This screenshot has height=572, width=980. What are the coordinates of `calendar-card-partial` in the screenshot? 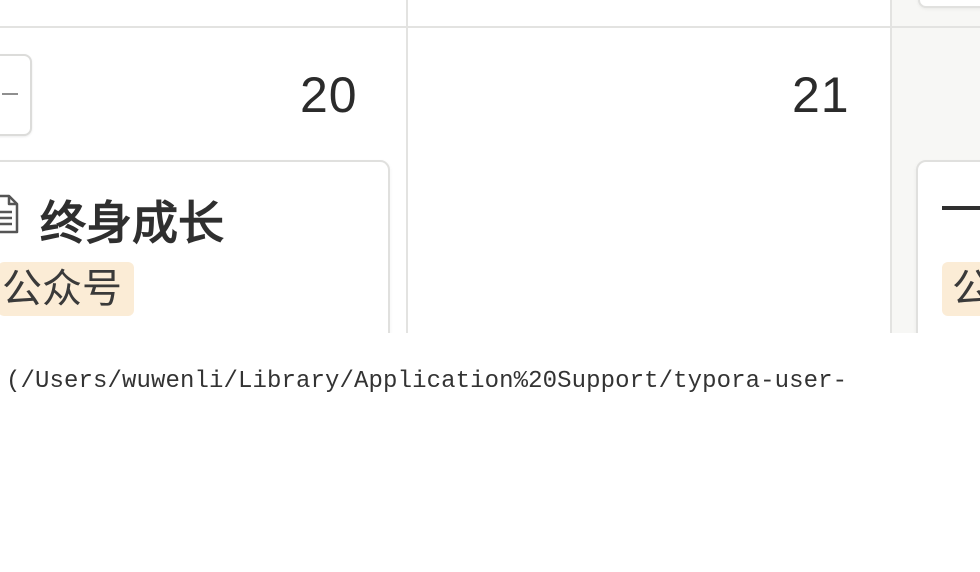 It's located at (949, 4).